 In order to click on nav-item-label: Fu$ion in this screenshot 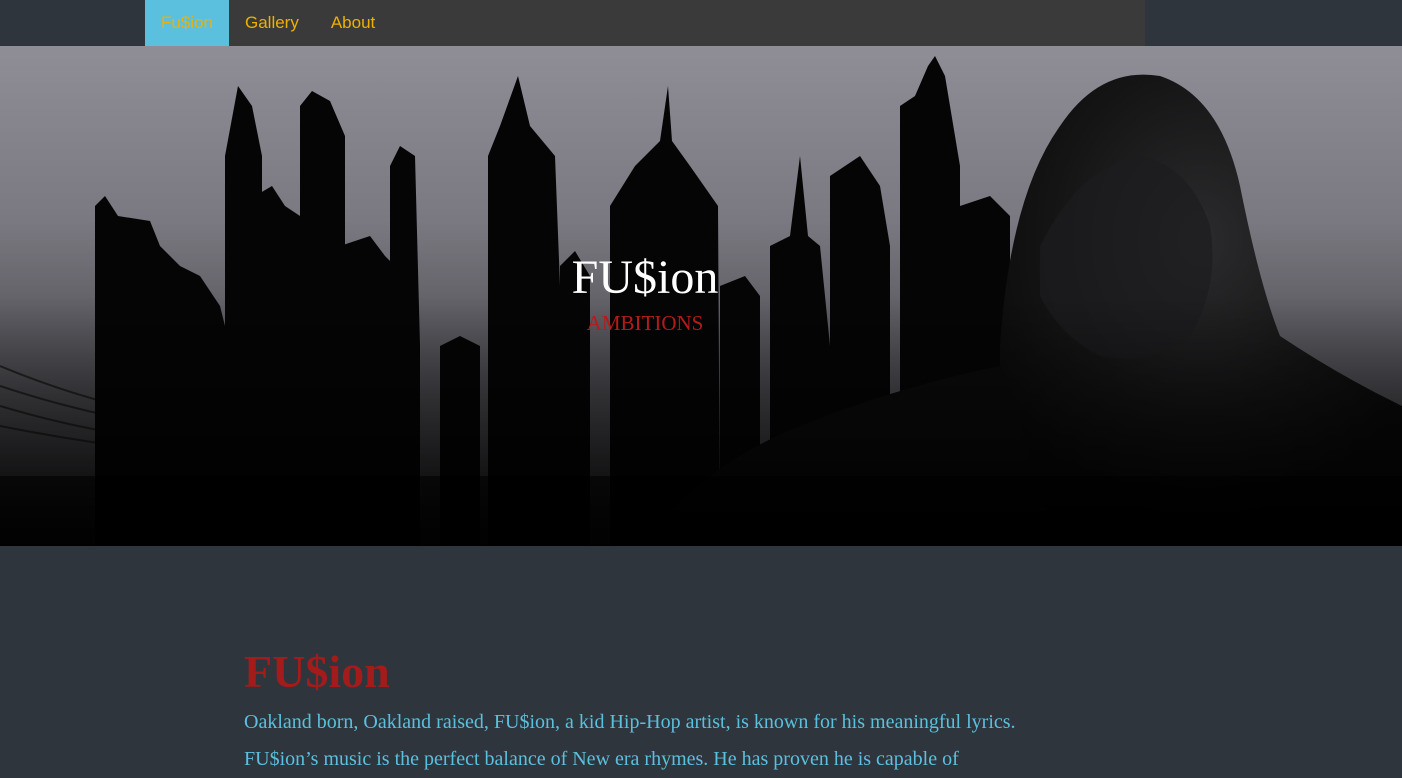, I will do `click(187, 22)`.